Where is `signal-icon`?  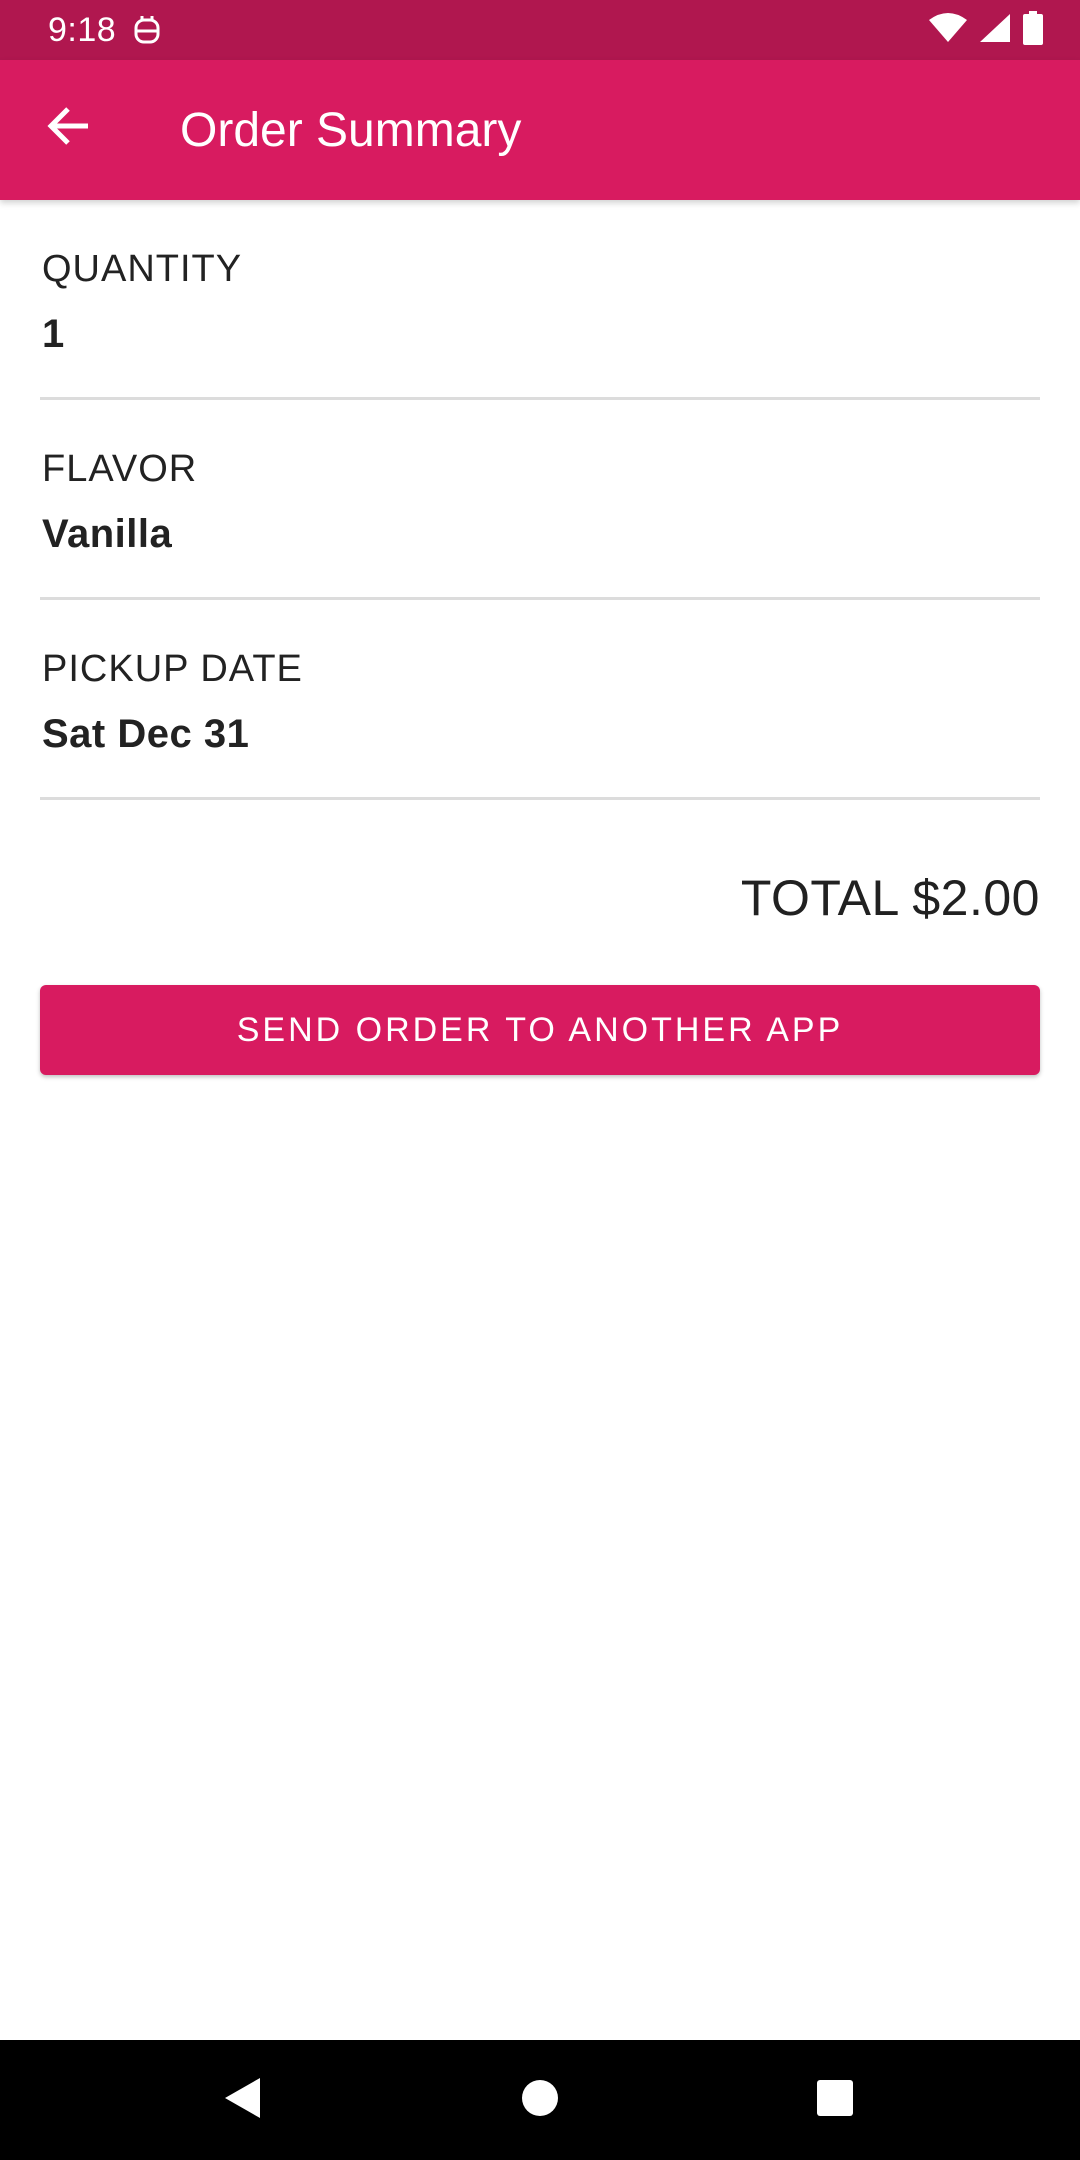
signal-icon is located at coordinates (995, 30).